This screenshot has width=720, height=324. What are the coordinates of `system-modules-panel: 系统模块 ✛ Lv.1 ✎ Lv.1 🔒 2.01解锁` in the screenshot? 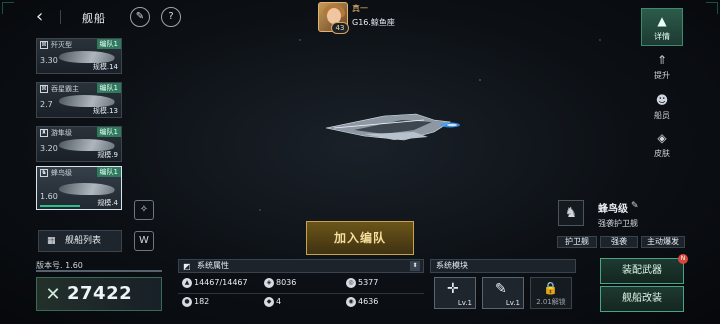 It's located at (503, 286).